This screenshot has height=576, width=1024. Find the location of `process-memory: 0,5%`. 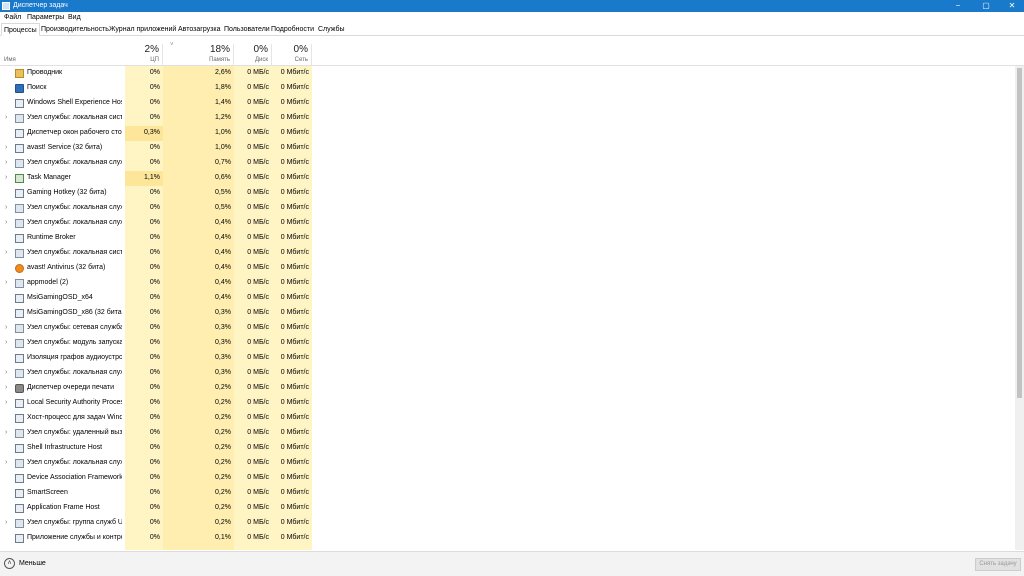

process-memory: 0,5% is located at coordinates (223, 207).